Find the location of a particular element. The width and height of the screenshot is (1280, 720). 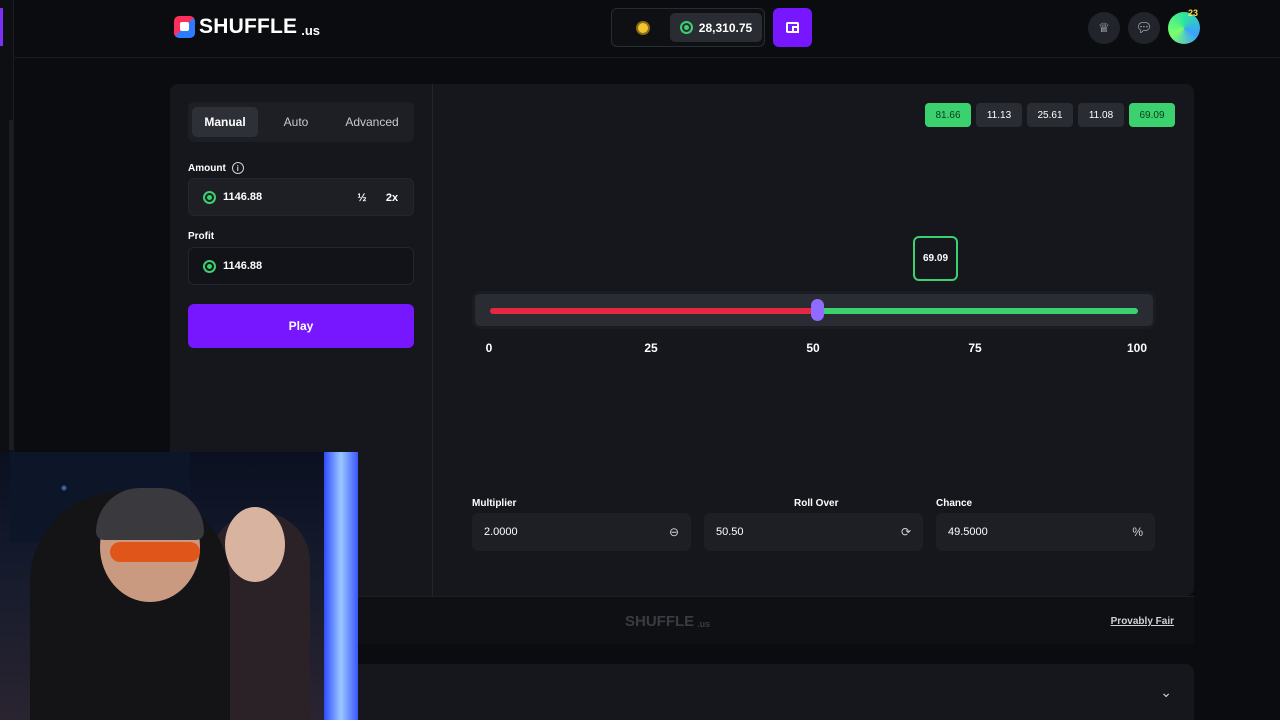

roll-over-value: 50.50 is located at coordinates (730, 532).